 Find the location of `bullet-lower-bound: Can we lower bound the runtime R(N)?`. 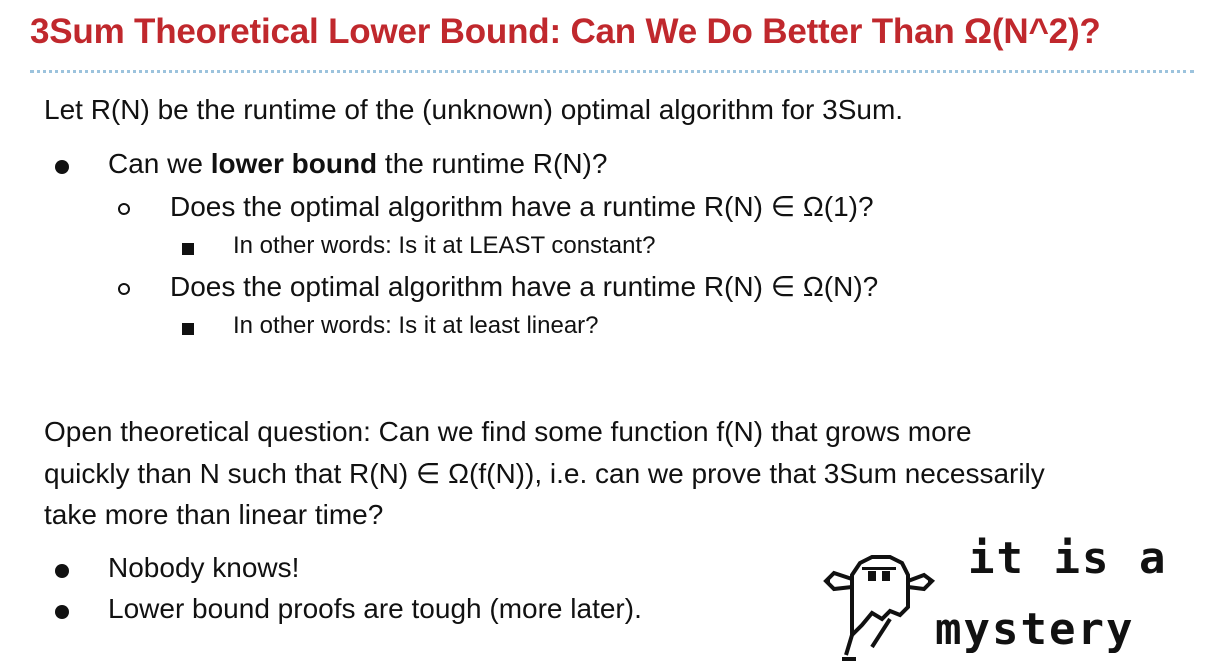

bullet-lower-bound: Can we lower bound the runtime R(N)? is located at coordinates (357, 164).